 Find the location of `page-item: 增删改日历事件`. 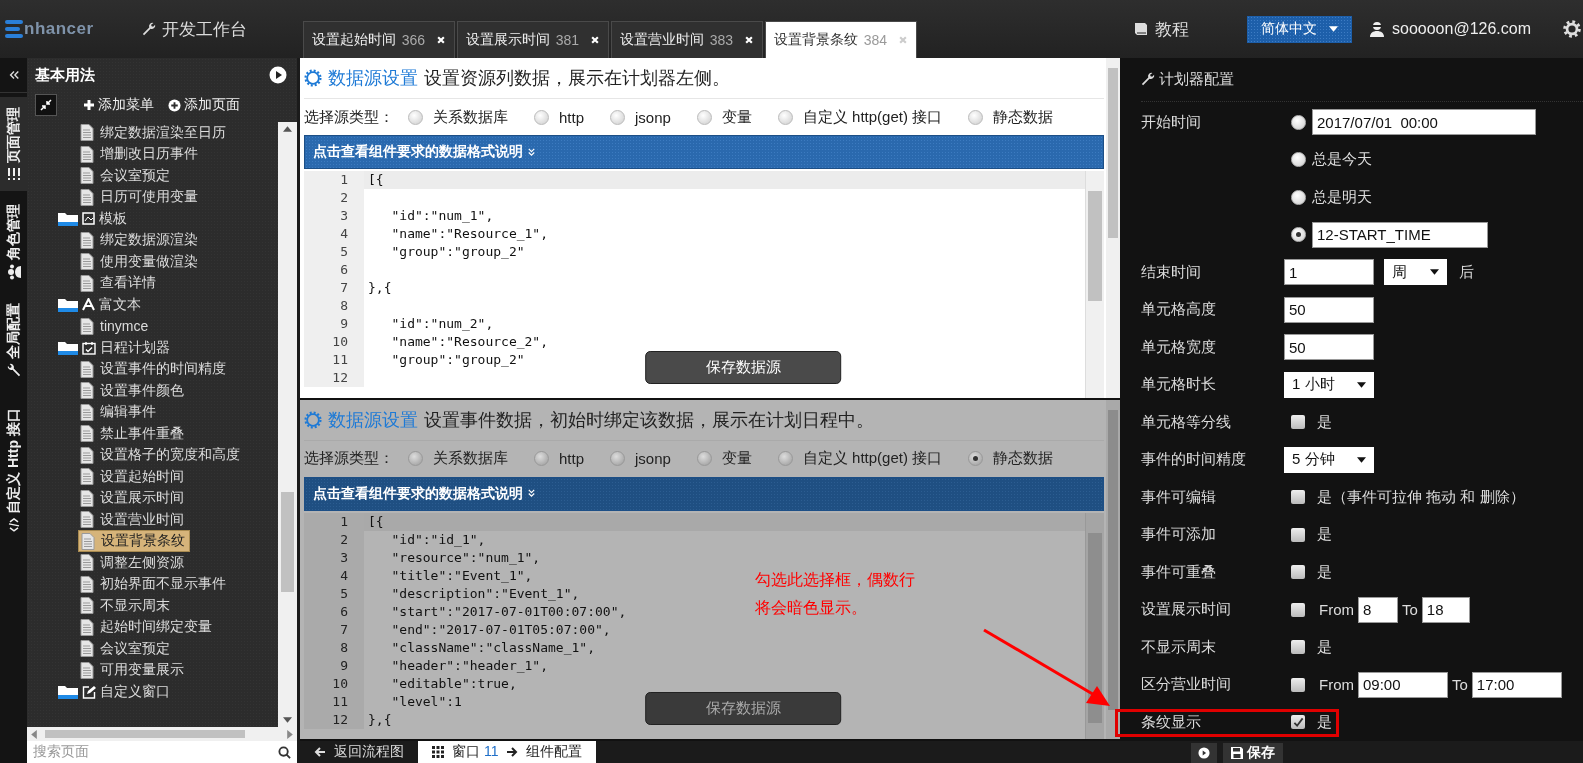

page-item: 增删改日历事件 is located at coordinates (140, 154).